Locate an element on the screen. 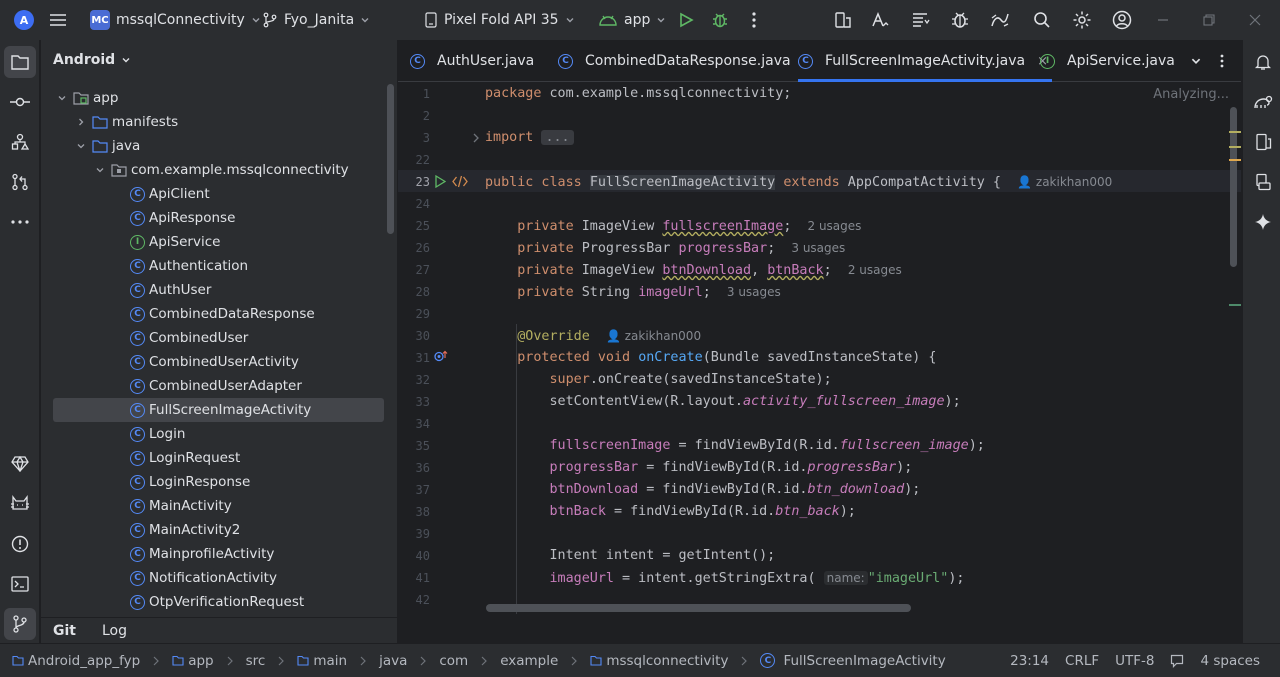  breadcrumb-item: example is located at coordinates (529, 661).